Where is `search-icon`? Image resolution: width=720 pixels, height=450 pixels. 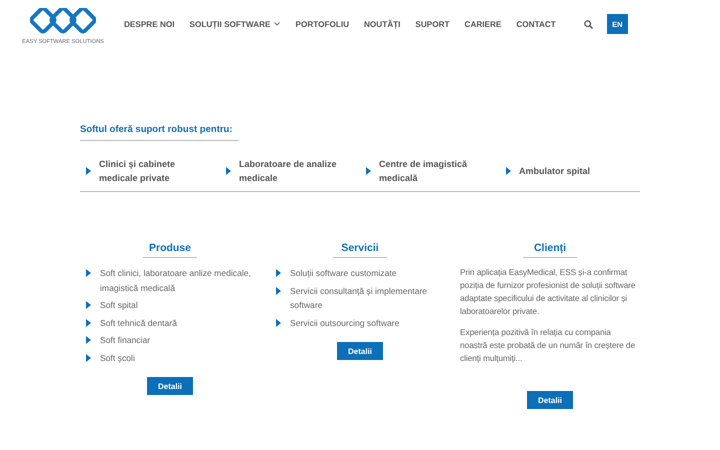
search-icon is located at coordinates (588, 24).